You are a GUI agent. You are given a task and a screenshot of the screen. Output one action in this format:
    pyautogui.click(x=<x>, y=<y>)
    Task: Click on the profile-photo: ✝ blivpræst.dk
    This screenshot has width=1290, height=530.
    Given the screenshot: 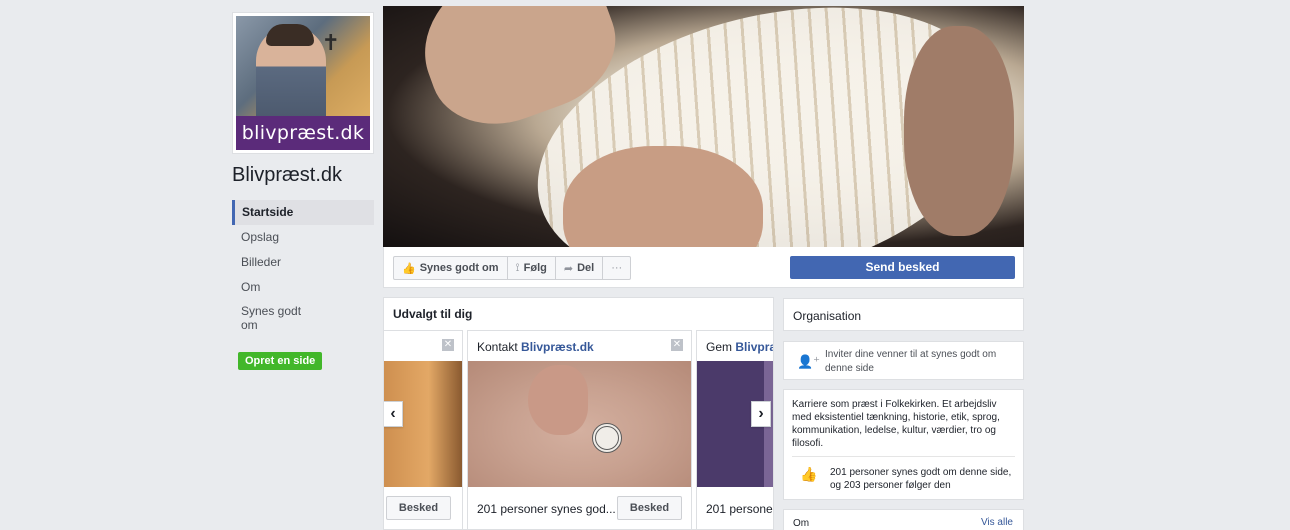 What is the action you would take?
    pyautogui.click(x=303, y=83)
    